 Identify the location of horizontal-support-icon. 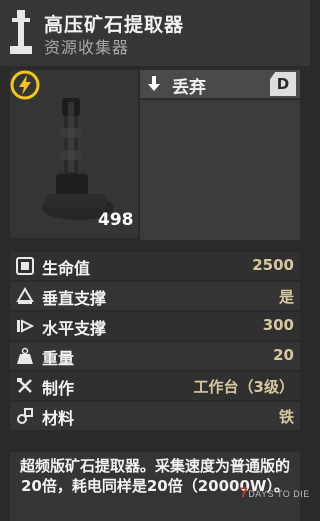
(25, 326).